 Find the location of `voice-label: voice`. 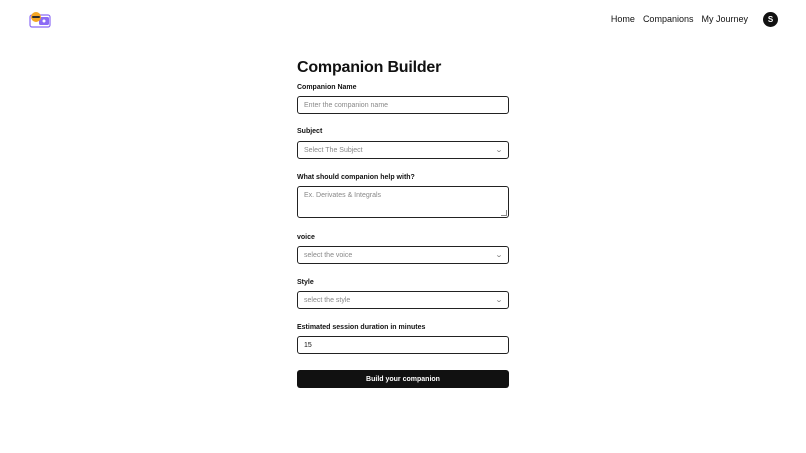

voice-label: voice is located at coordinates (306, 237).